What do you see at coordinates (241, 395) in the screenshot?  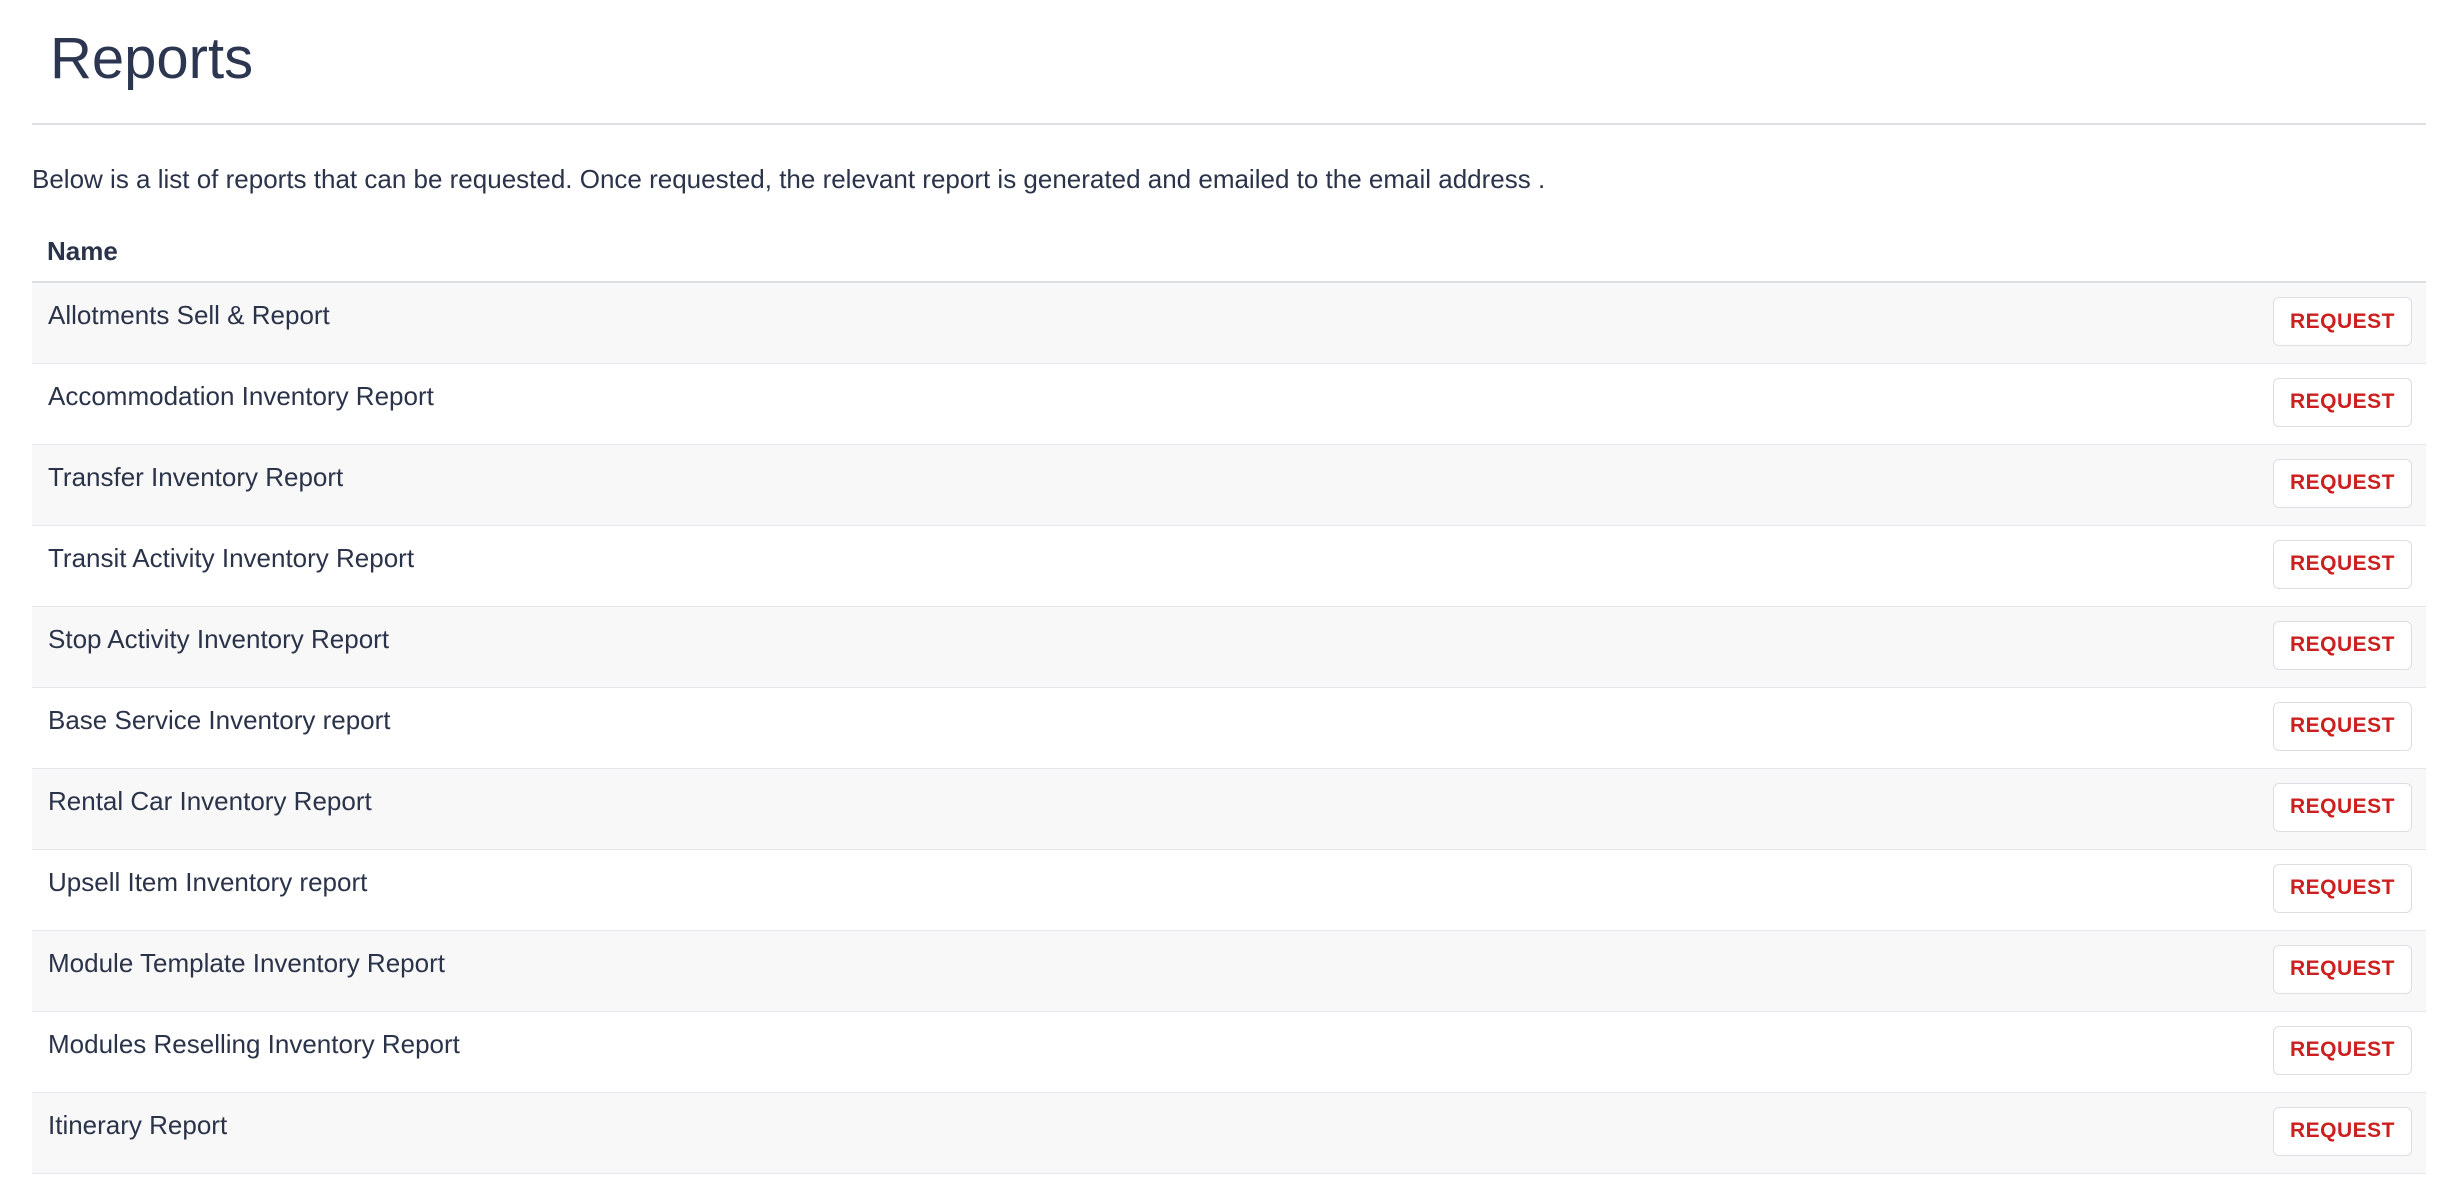 I see `report-name: Accommodation Inventory Report` at bounding box center [241, 395].